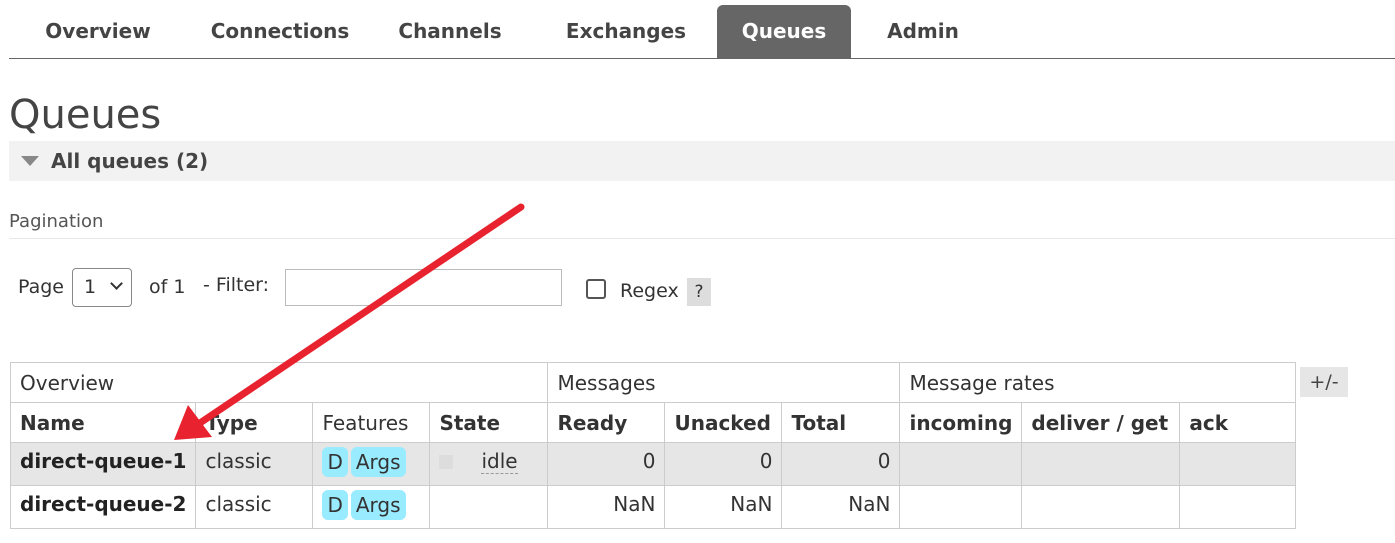 The height and width of the screenshot is (543, 1395). What do you see at coordinates (90, 287) in the screenshot?
I see `page-select-value: 1` at bounding box center [90, 287].